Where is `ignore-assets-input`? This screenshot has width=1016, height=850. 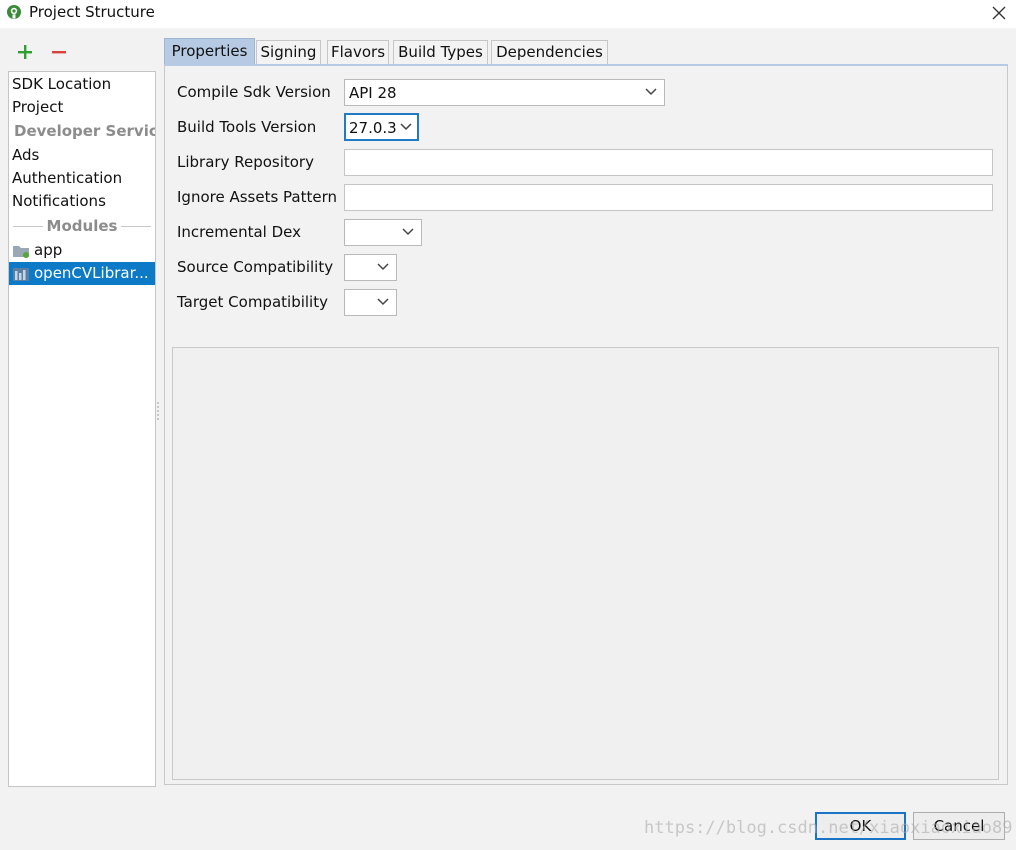
ignore-assets-input is located at coordinates (668, 197).